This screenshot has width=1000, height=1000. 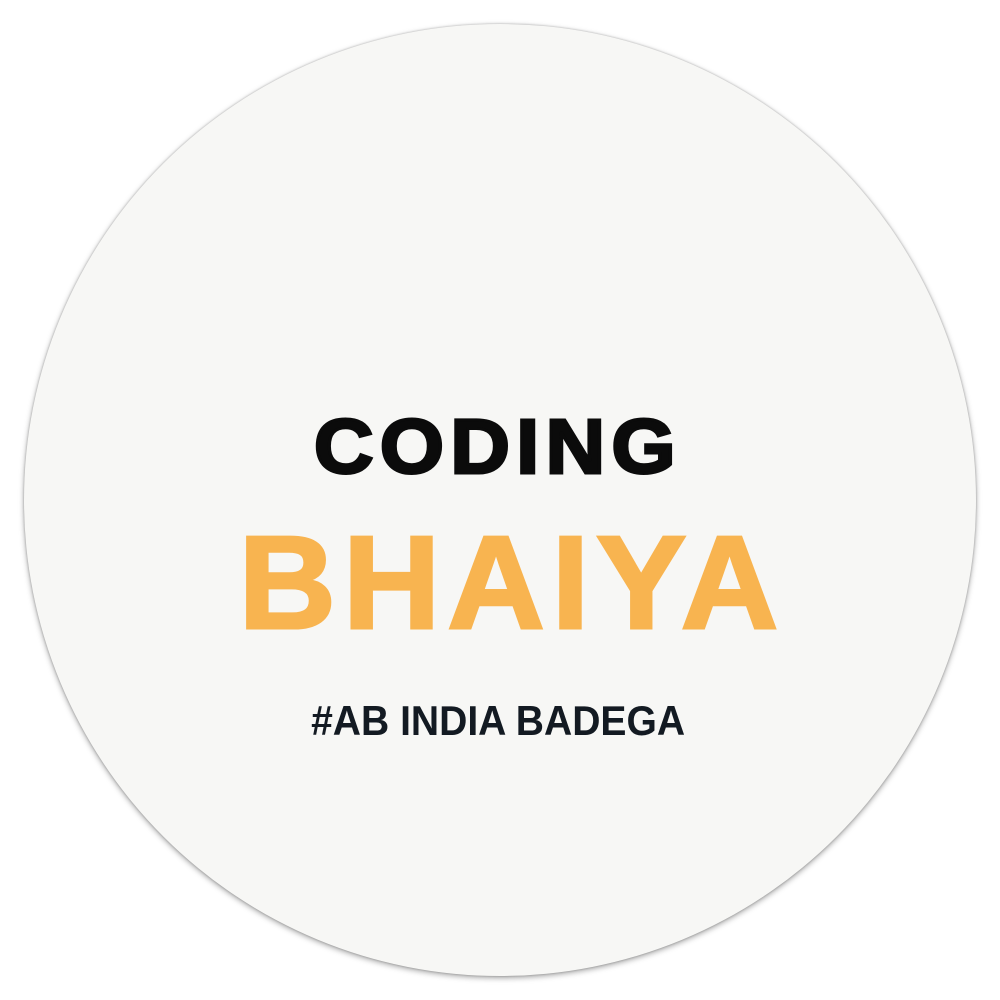 I want to click on logo-tagline: #AB INDIA BADEGA, so click(x=500, y=721).